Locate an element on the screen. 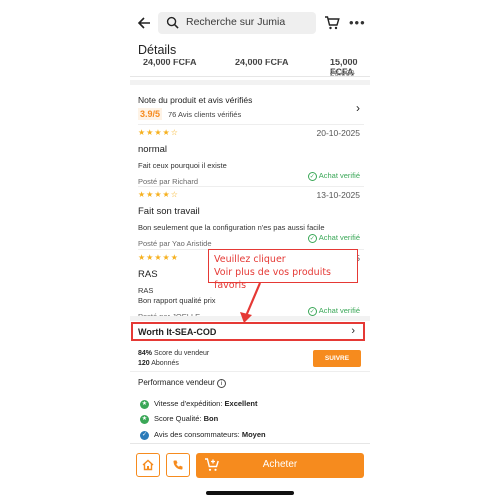 Image resolution: width=500 pixels, height=500 pixels. buy-label: Acheter is located at coordinates (280, 464).